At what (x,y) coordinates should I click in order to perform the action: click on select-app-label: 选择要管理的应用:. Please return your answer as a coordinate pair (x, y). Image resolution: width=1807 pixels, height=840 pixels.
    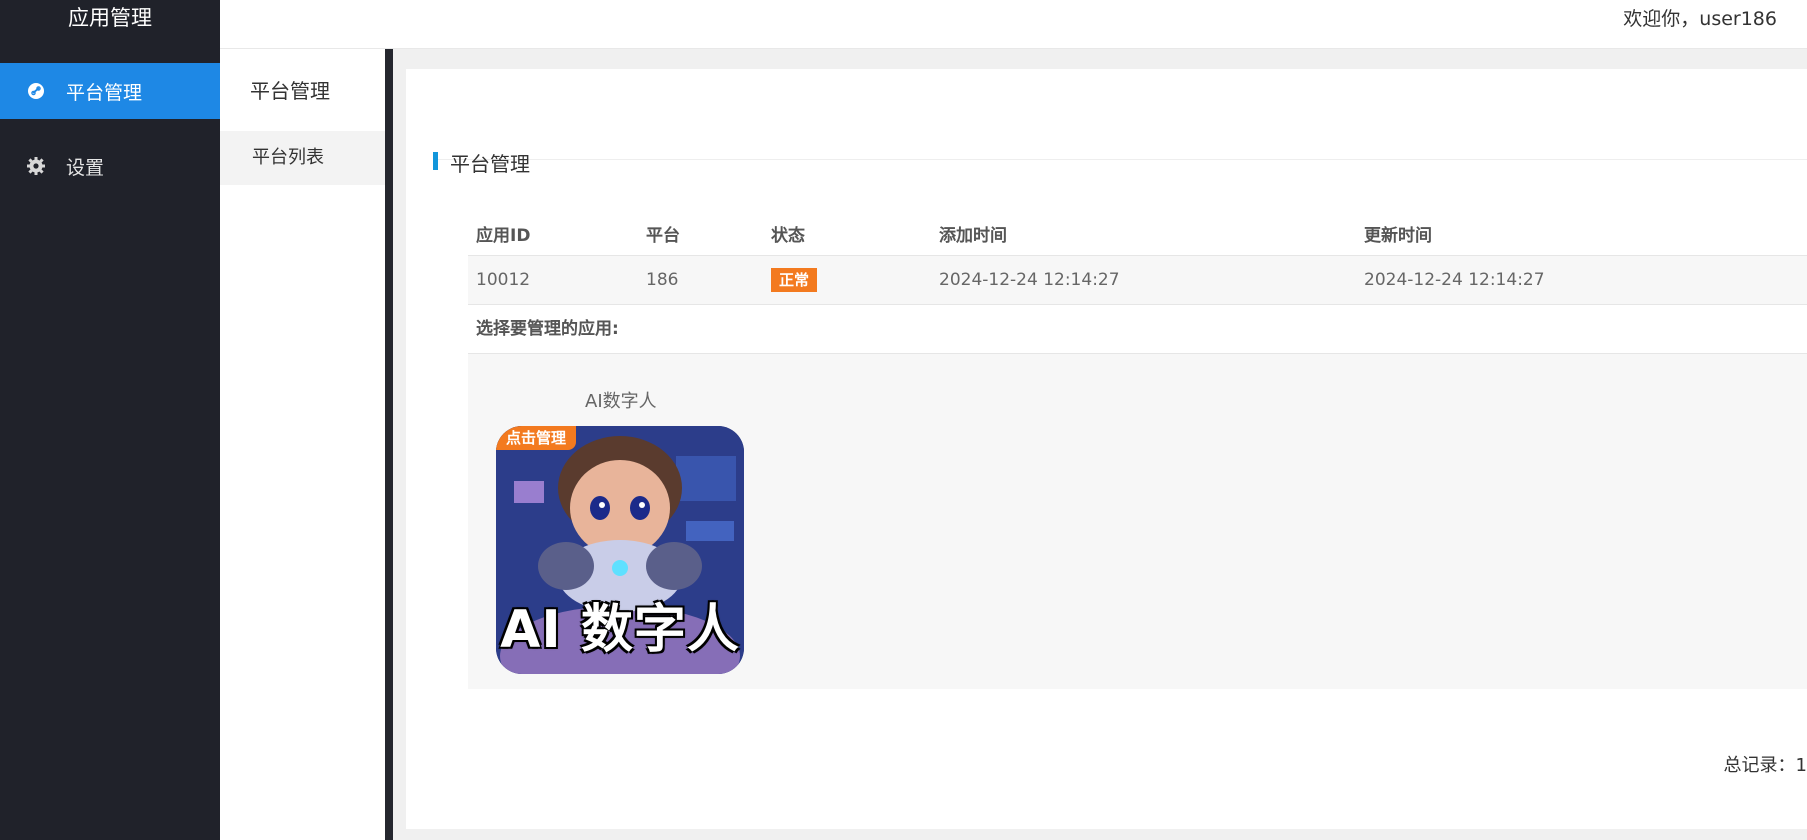
    Looking at the image, I should click on (1137, 329).